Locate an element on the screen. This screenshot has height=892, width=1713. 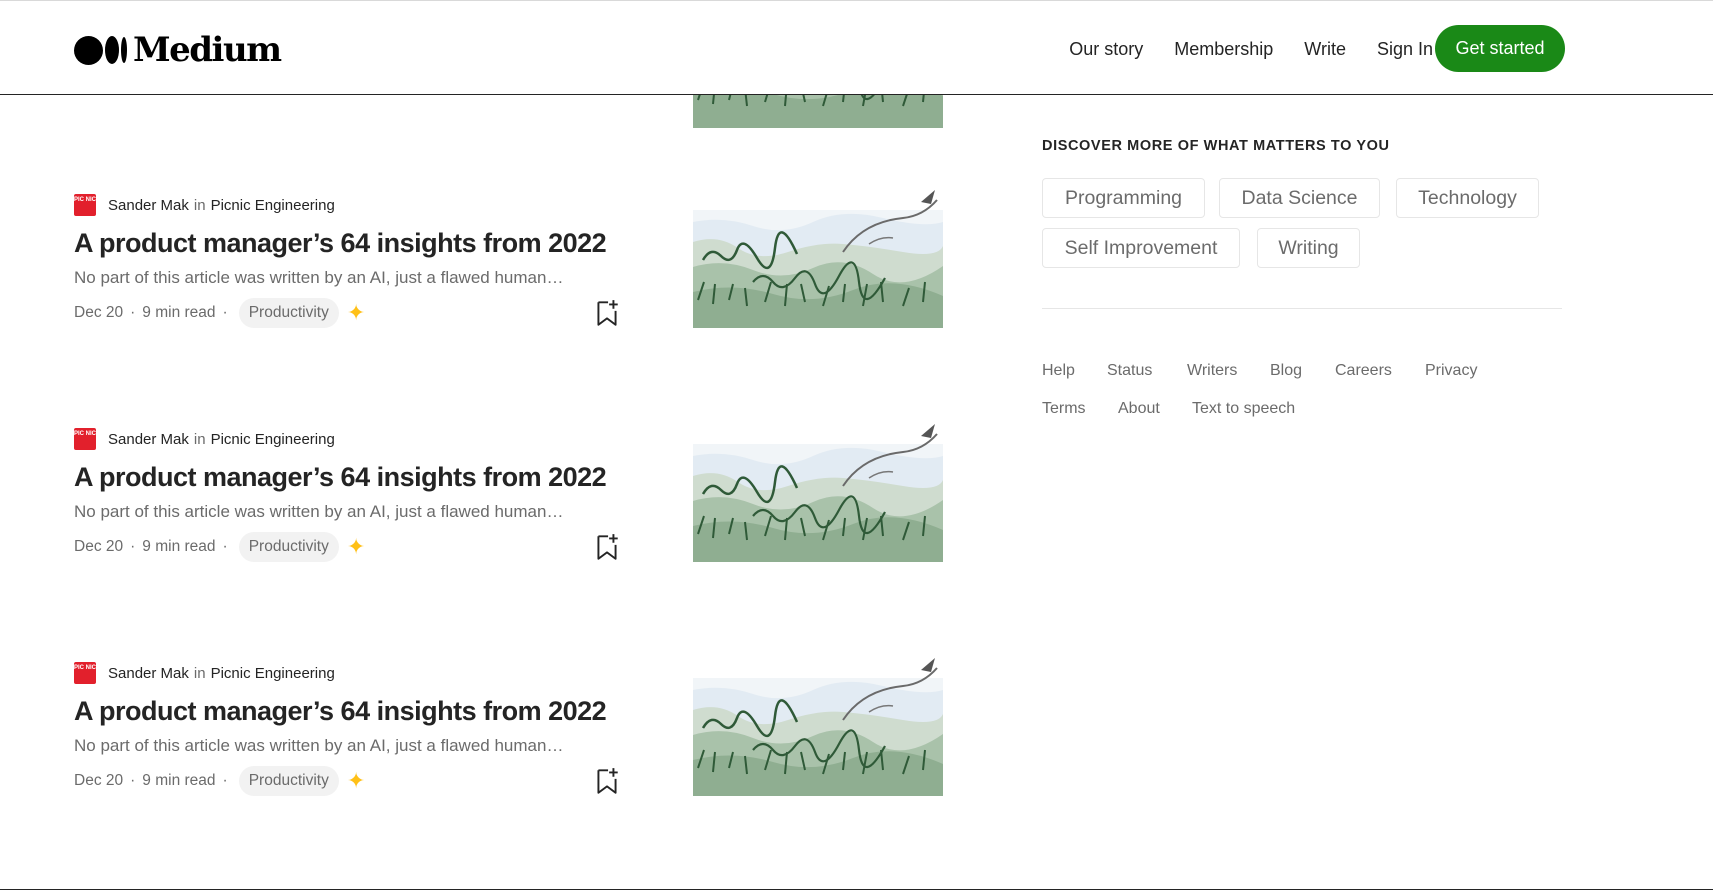
sidebar-divider is located at coordinates (1302, 308).